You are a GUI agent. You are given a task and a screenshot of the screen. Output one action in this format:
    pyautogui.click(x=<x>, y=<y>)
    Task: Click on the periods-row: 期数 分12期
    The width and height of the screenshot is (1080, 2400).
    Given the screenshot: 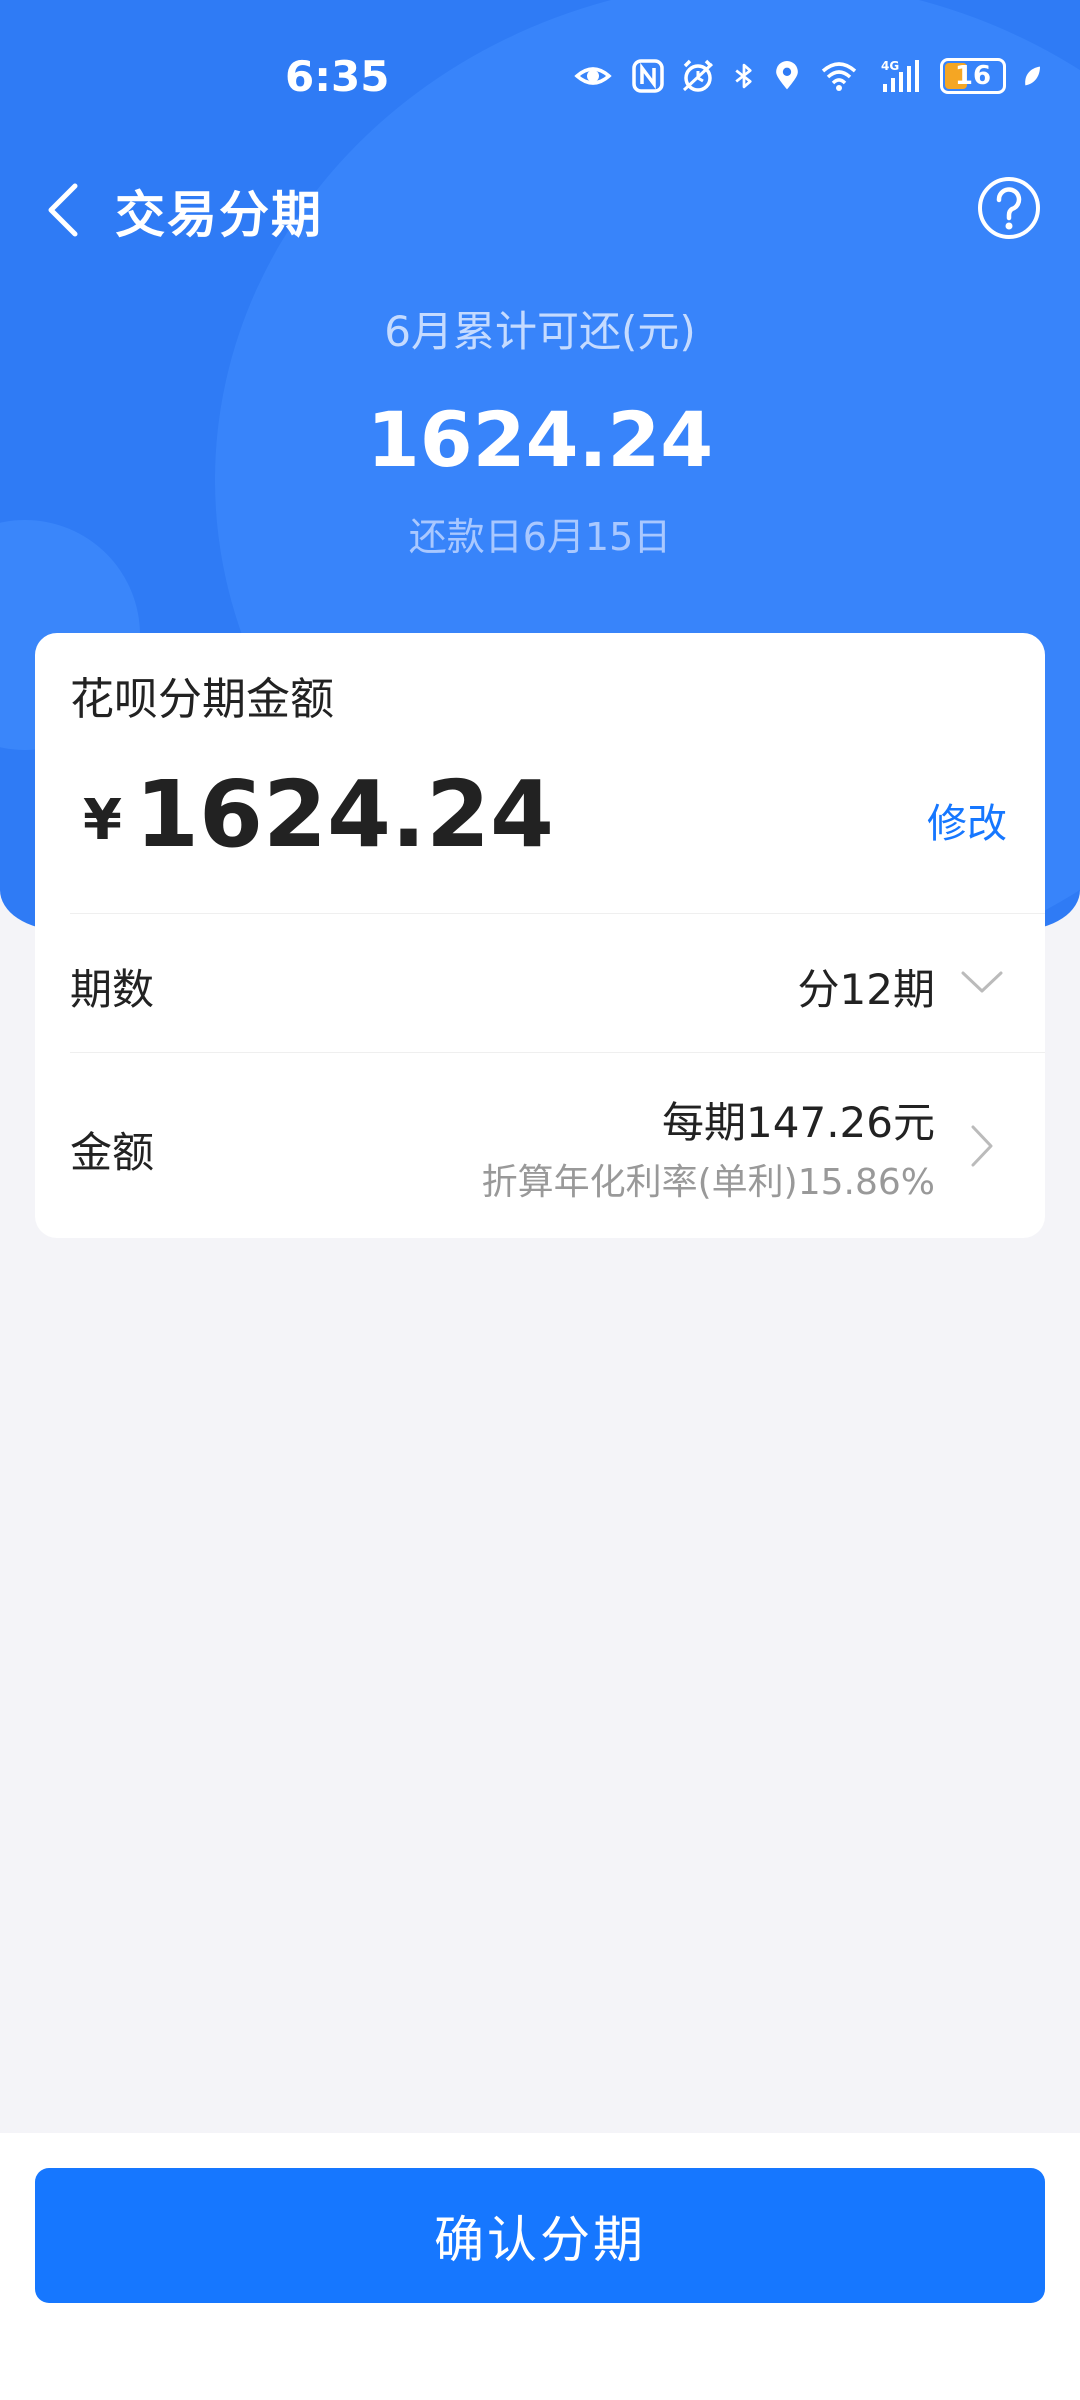 What is the action you would take?
    pyautogui.click(x=540, y=983)
    